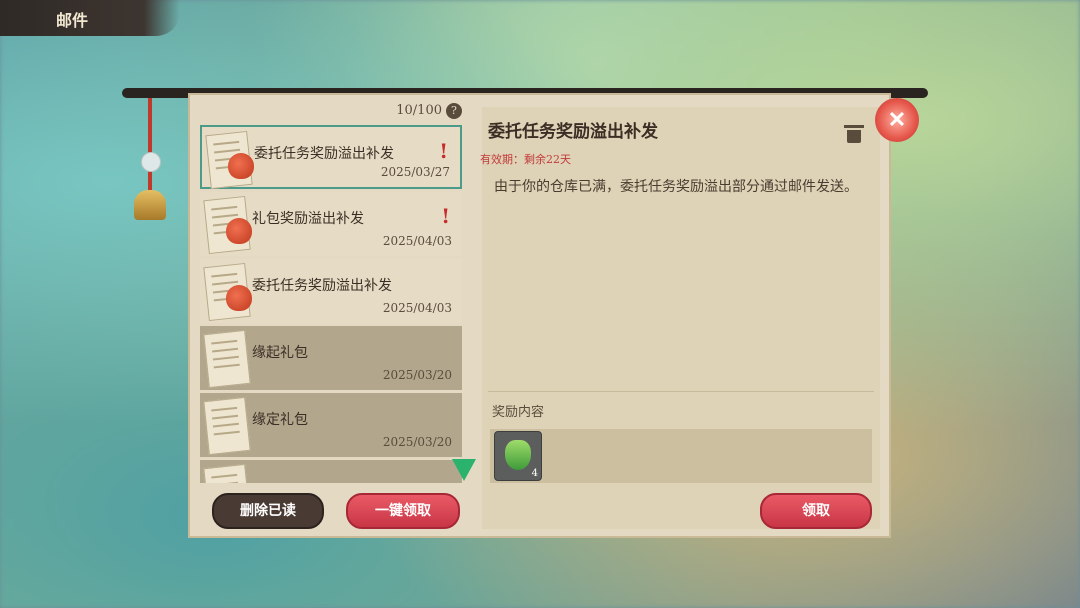 Image resolution: width=1080 pixels, height=608 pixels. I want to click on expire-text: 有效期：剩余22天, so click(525, 159).